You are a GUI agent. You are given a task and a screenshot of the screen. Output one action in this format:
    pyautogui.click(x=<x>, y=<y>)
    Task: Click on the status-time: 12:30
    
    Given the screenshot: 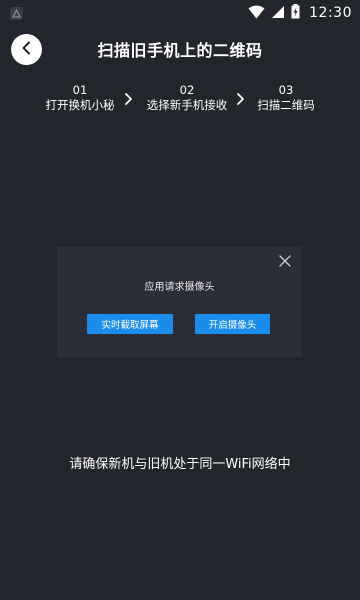 What is the action you would take?
    pyautogui.click(x=330, y=13)
    